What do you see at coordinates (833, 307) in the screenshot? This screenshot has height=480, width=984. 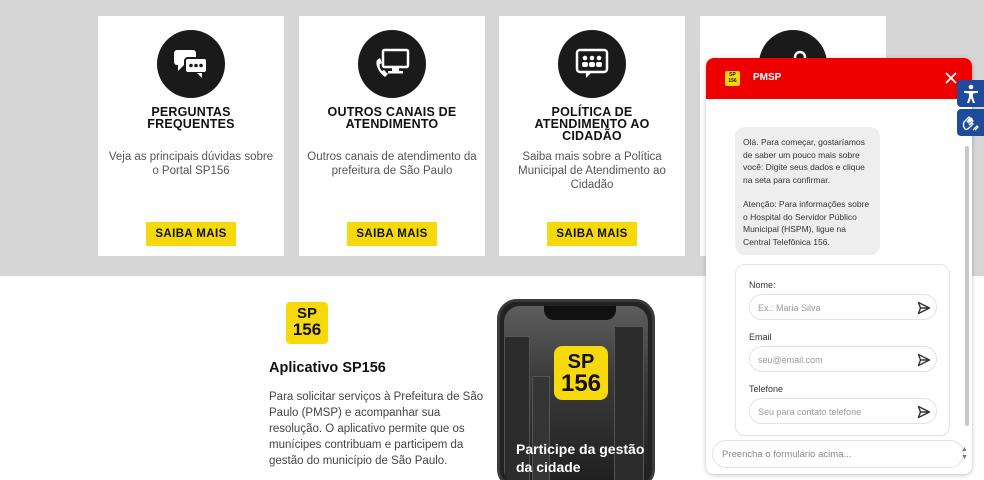 I see `name-input` at bounding box center [833, 307].